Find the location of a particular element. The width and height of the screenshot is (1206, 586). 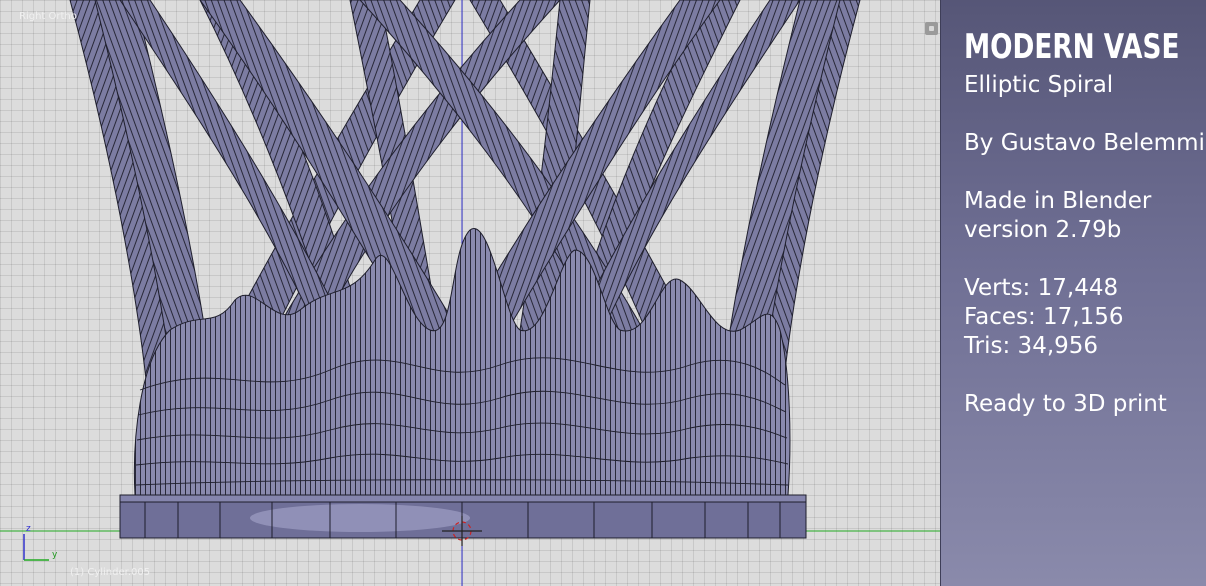

print-note: Ready to 3D print is located at coordinates (1065, 404).